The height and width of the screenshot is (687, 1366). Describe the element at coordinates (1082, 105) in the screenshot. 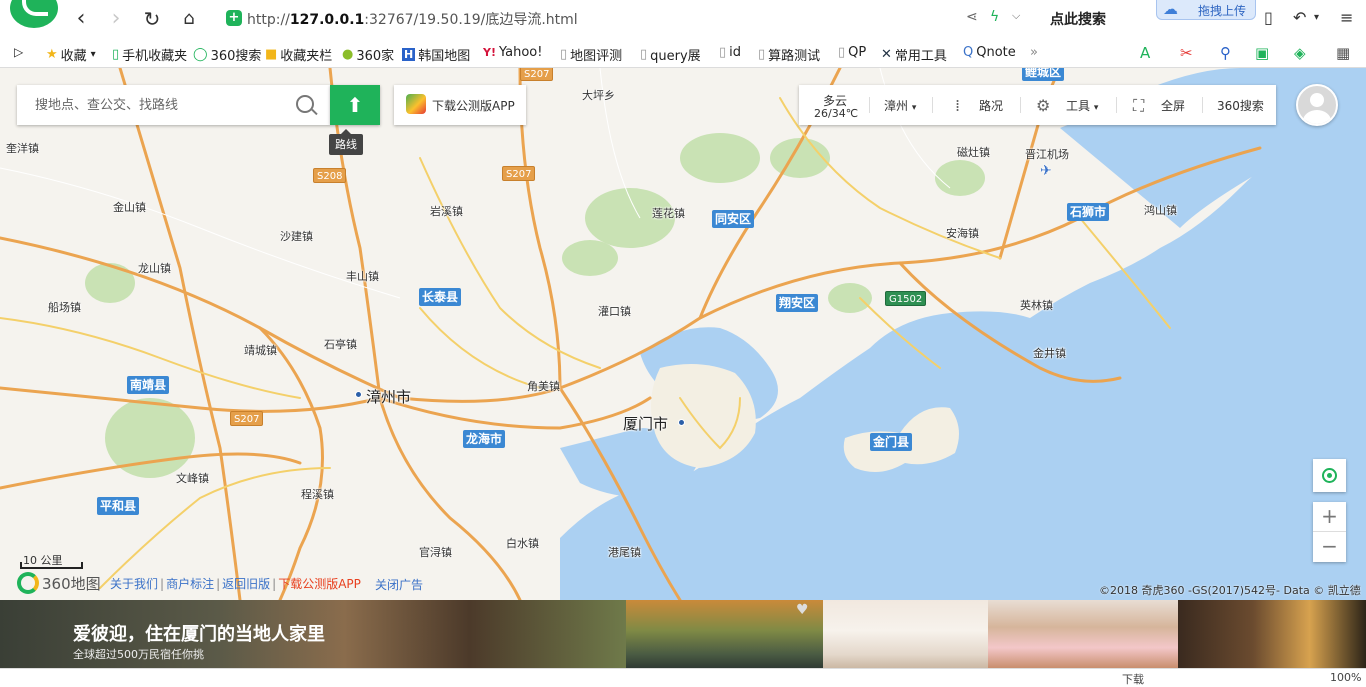

I see `tools-button: 工具 ▾` at that location.